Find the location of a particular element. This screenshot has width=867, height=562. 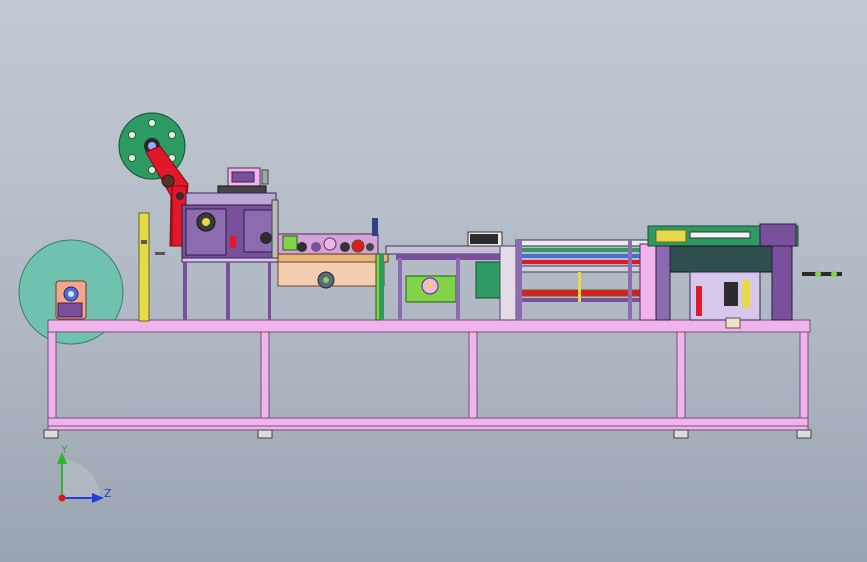

conveyor-section is located at coordinates (586, 280).